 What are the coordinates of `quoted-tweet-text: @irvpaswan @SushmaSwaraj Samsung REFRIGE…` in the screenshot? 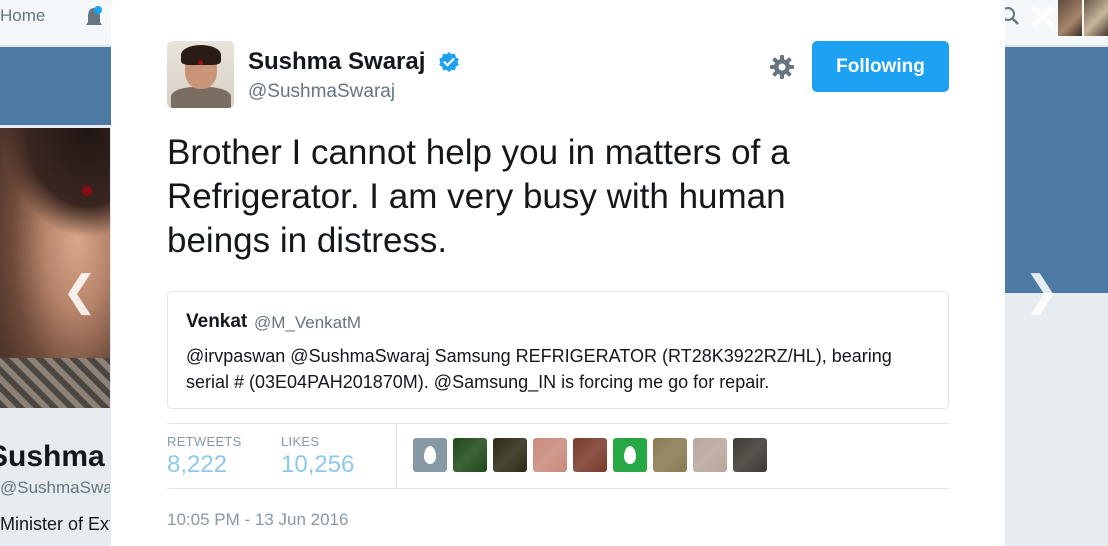 It's located at (539, 369).